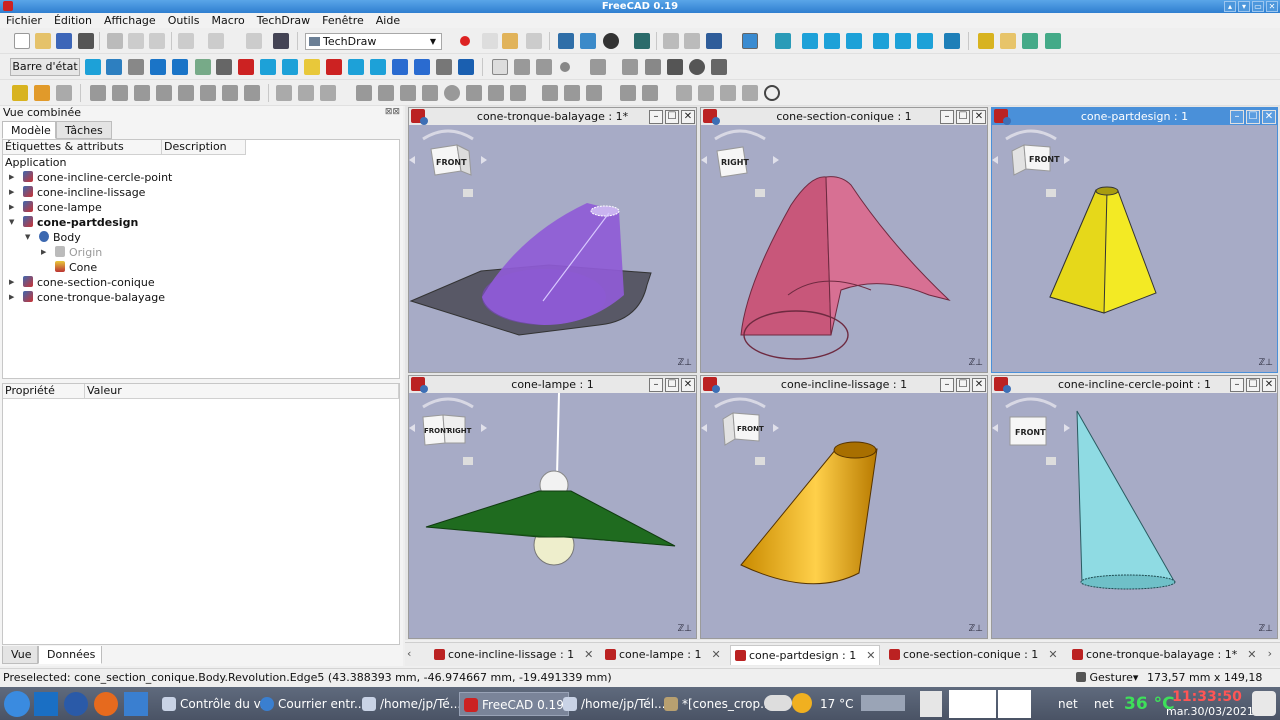 The image size is (1280, 720). I want to click on search-icon, so click(114, 67).